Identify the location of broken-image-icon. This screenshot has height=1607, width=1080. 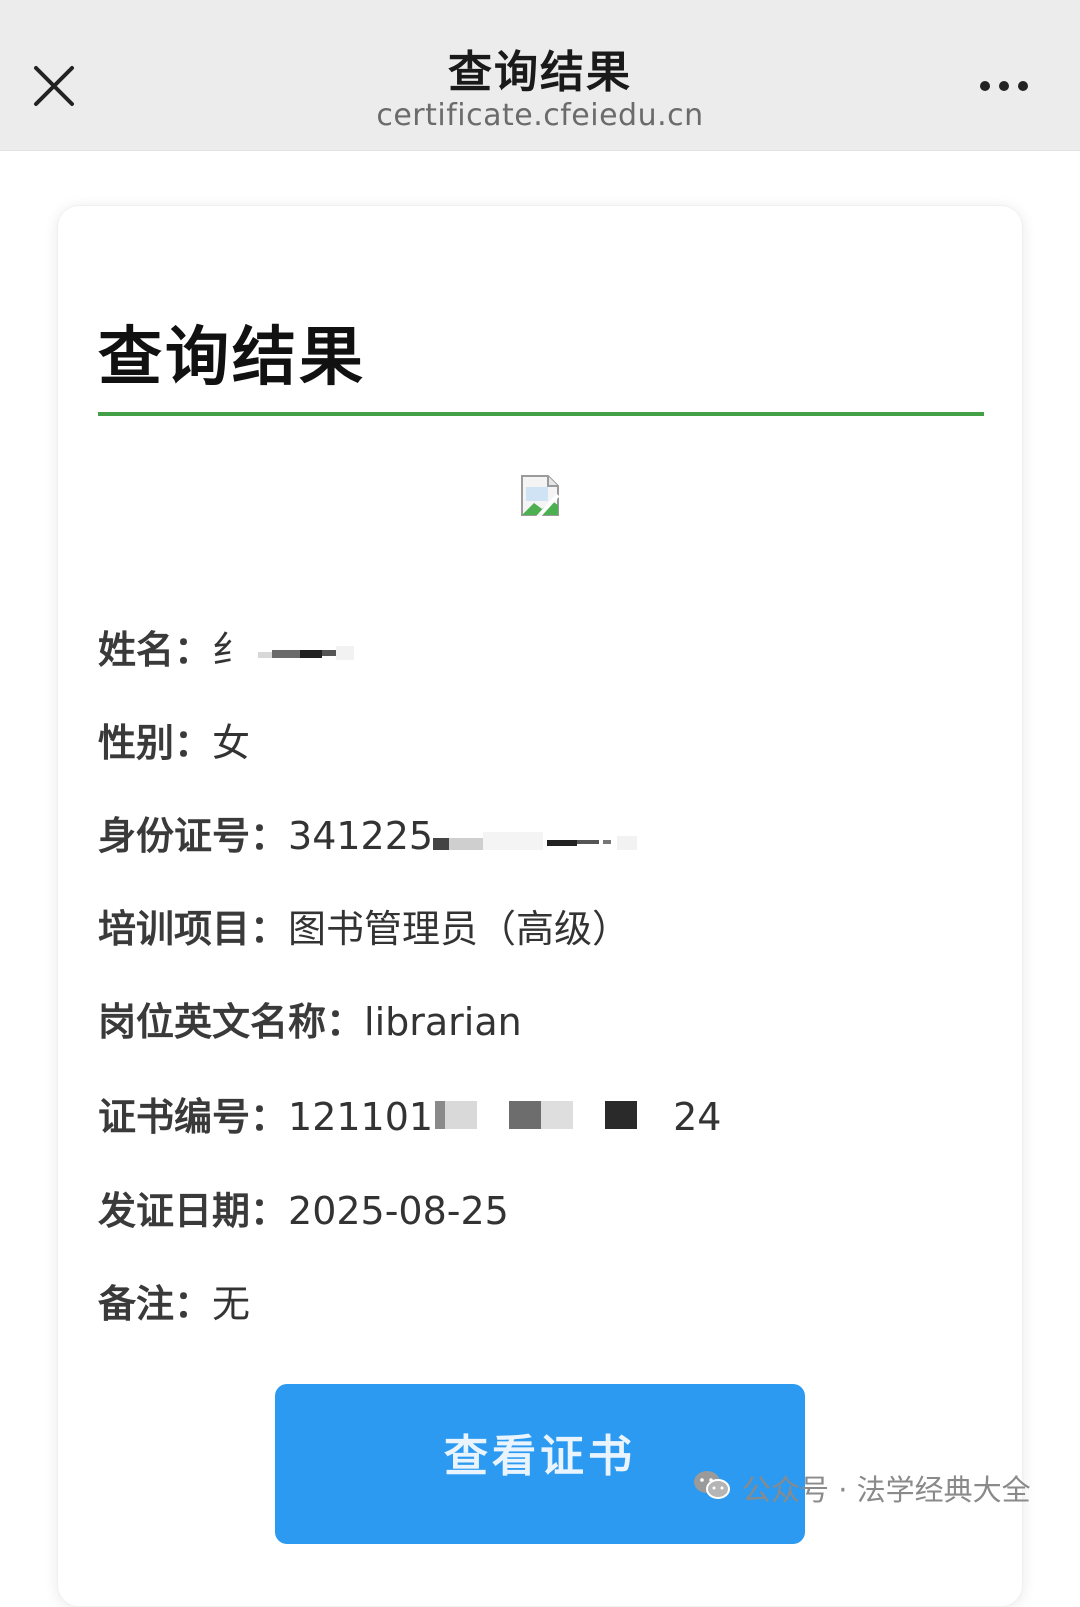
(541, 496).